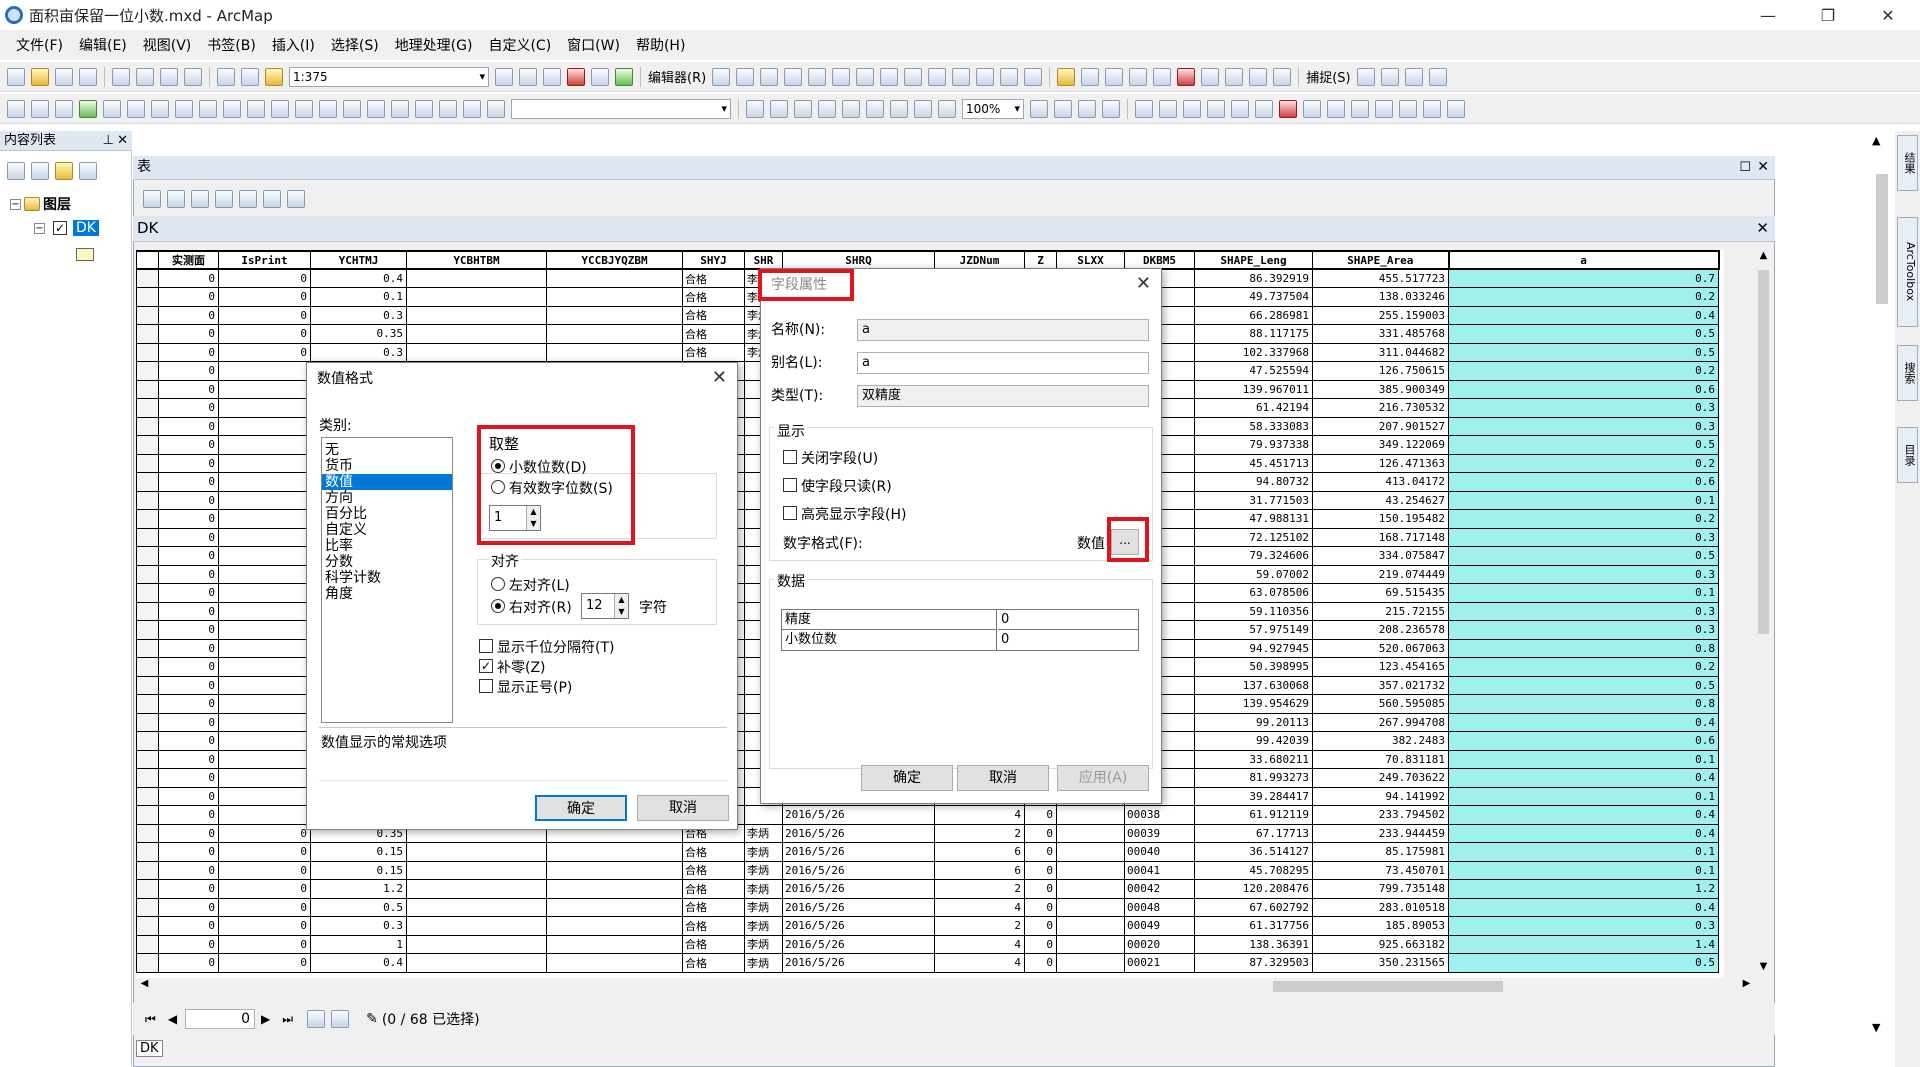  What do you see at coordinates (1253, 556) in the screenshot?
I see `table-cell: 79.324606` at bounding box center [1253, 556].